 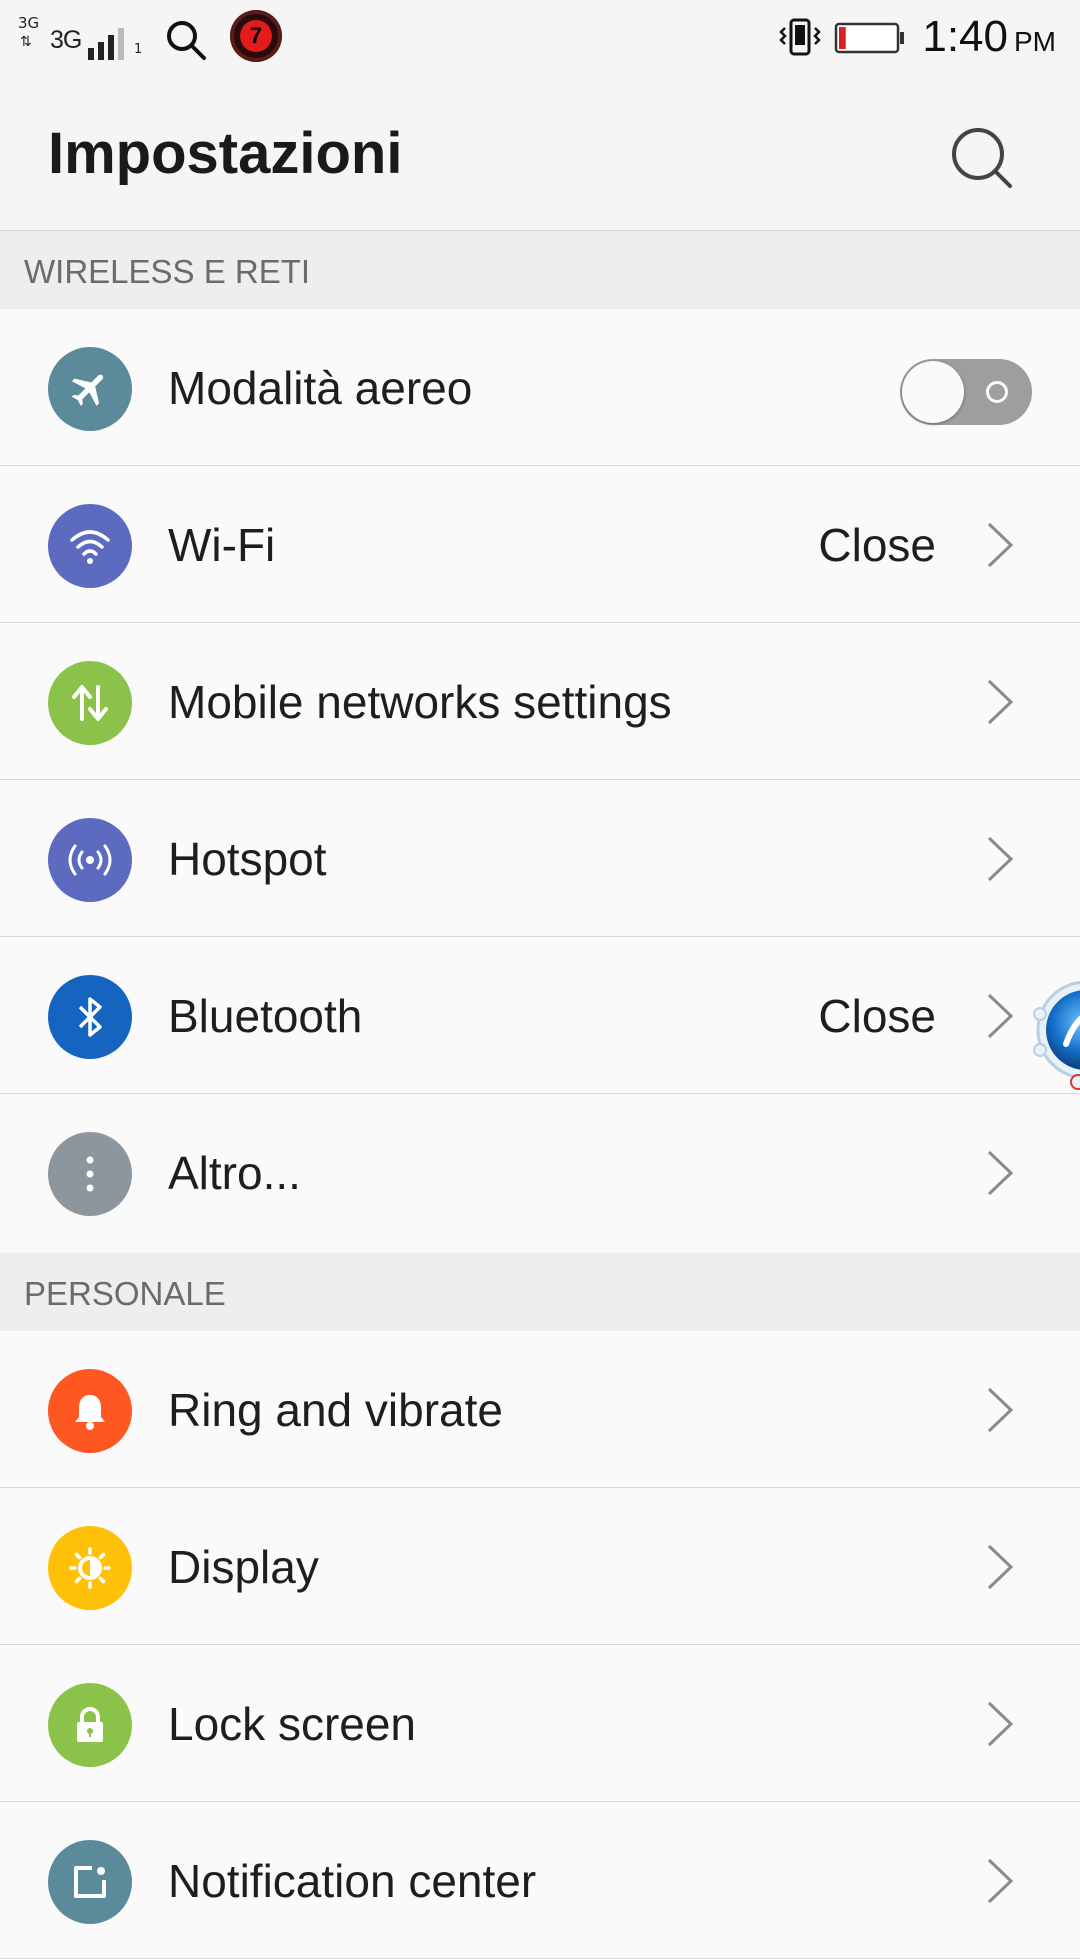 I want to click on toggle-knob, so click(x=933, y=392).